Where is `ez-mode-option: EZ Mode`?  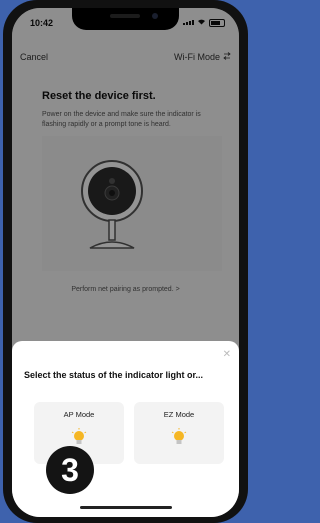
ez-mode-option: EZ Mode is located at coordinates (179, 433).